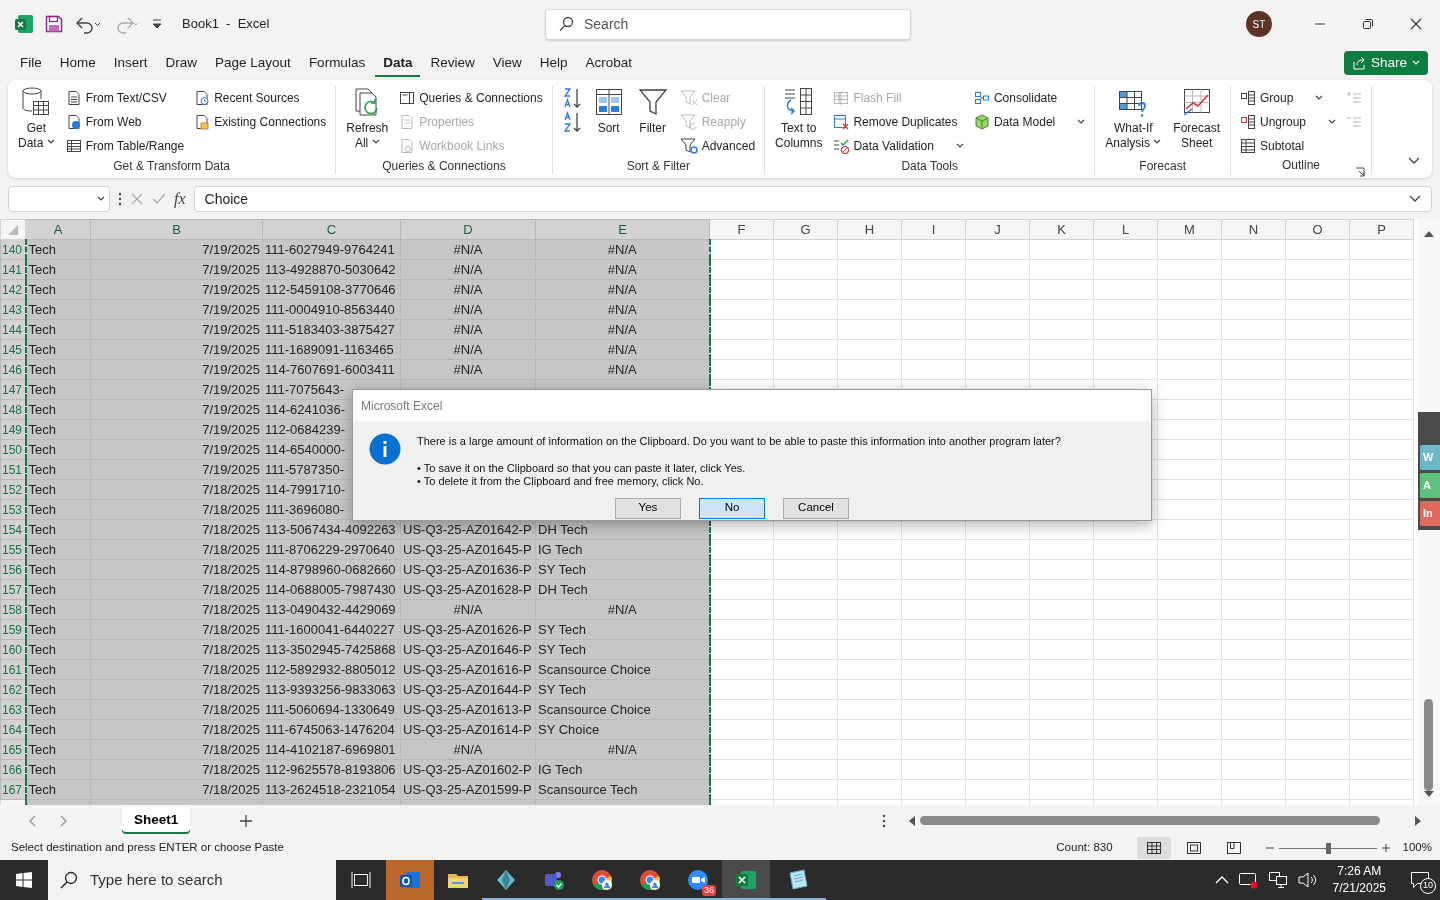 This screenshot has width=1440, height=900. Describe the element at coordinates (805, 229) in the screenshot. I see `column-header: G` at that location.